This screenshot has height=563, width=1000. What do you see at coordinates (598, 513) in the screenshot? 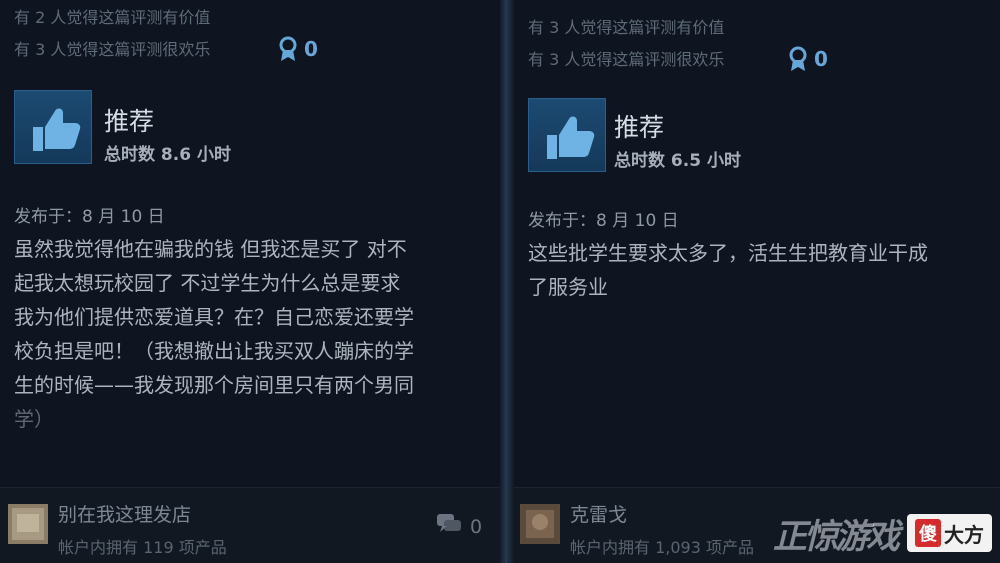
I see `author-name: 克雷戈` at bounding box center [598, 513].